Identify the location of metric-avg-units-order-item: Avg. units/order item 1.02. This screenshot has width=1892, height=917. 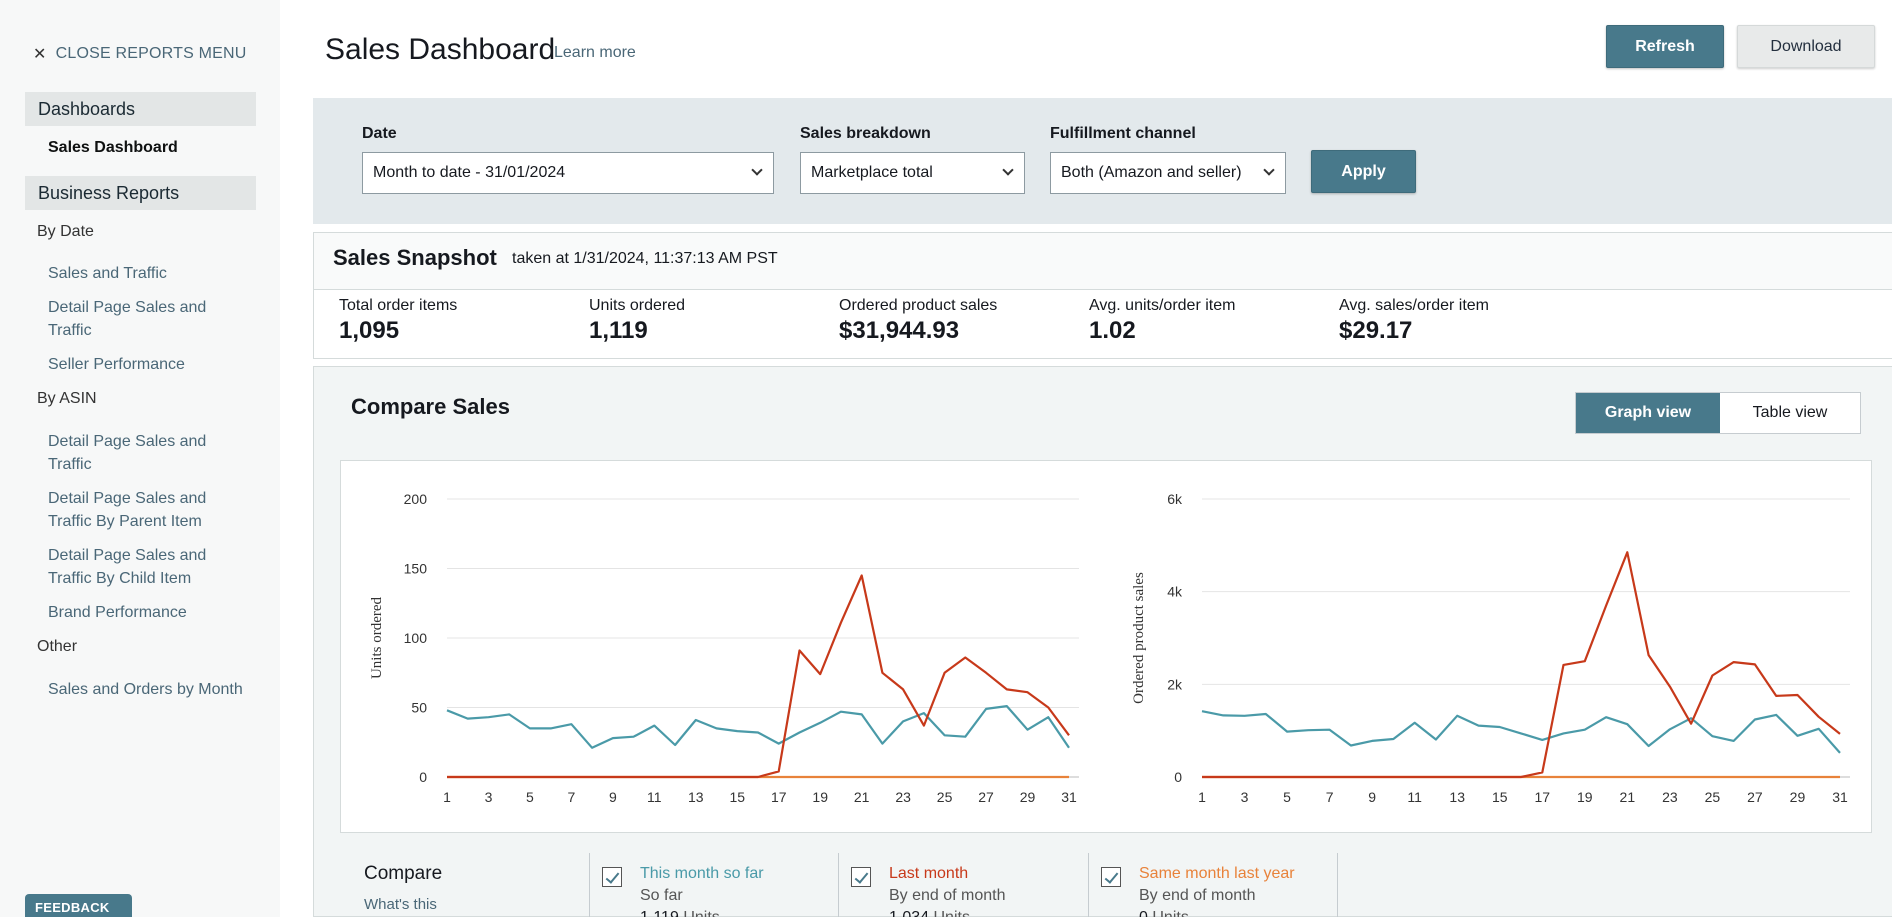
(1162, 321).